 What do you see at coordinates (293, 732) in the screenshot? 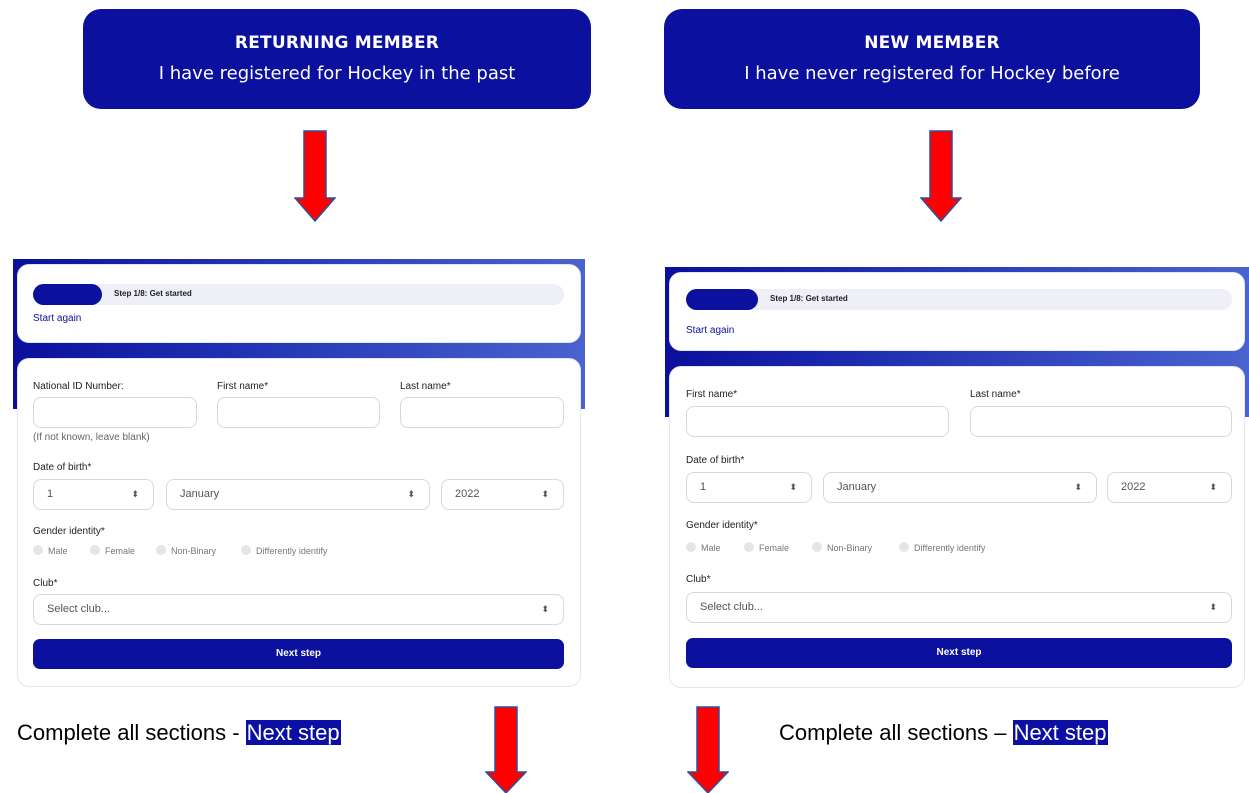
I see `caption-left-highlight: Next step` at bounding box center [293, 732].